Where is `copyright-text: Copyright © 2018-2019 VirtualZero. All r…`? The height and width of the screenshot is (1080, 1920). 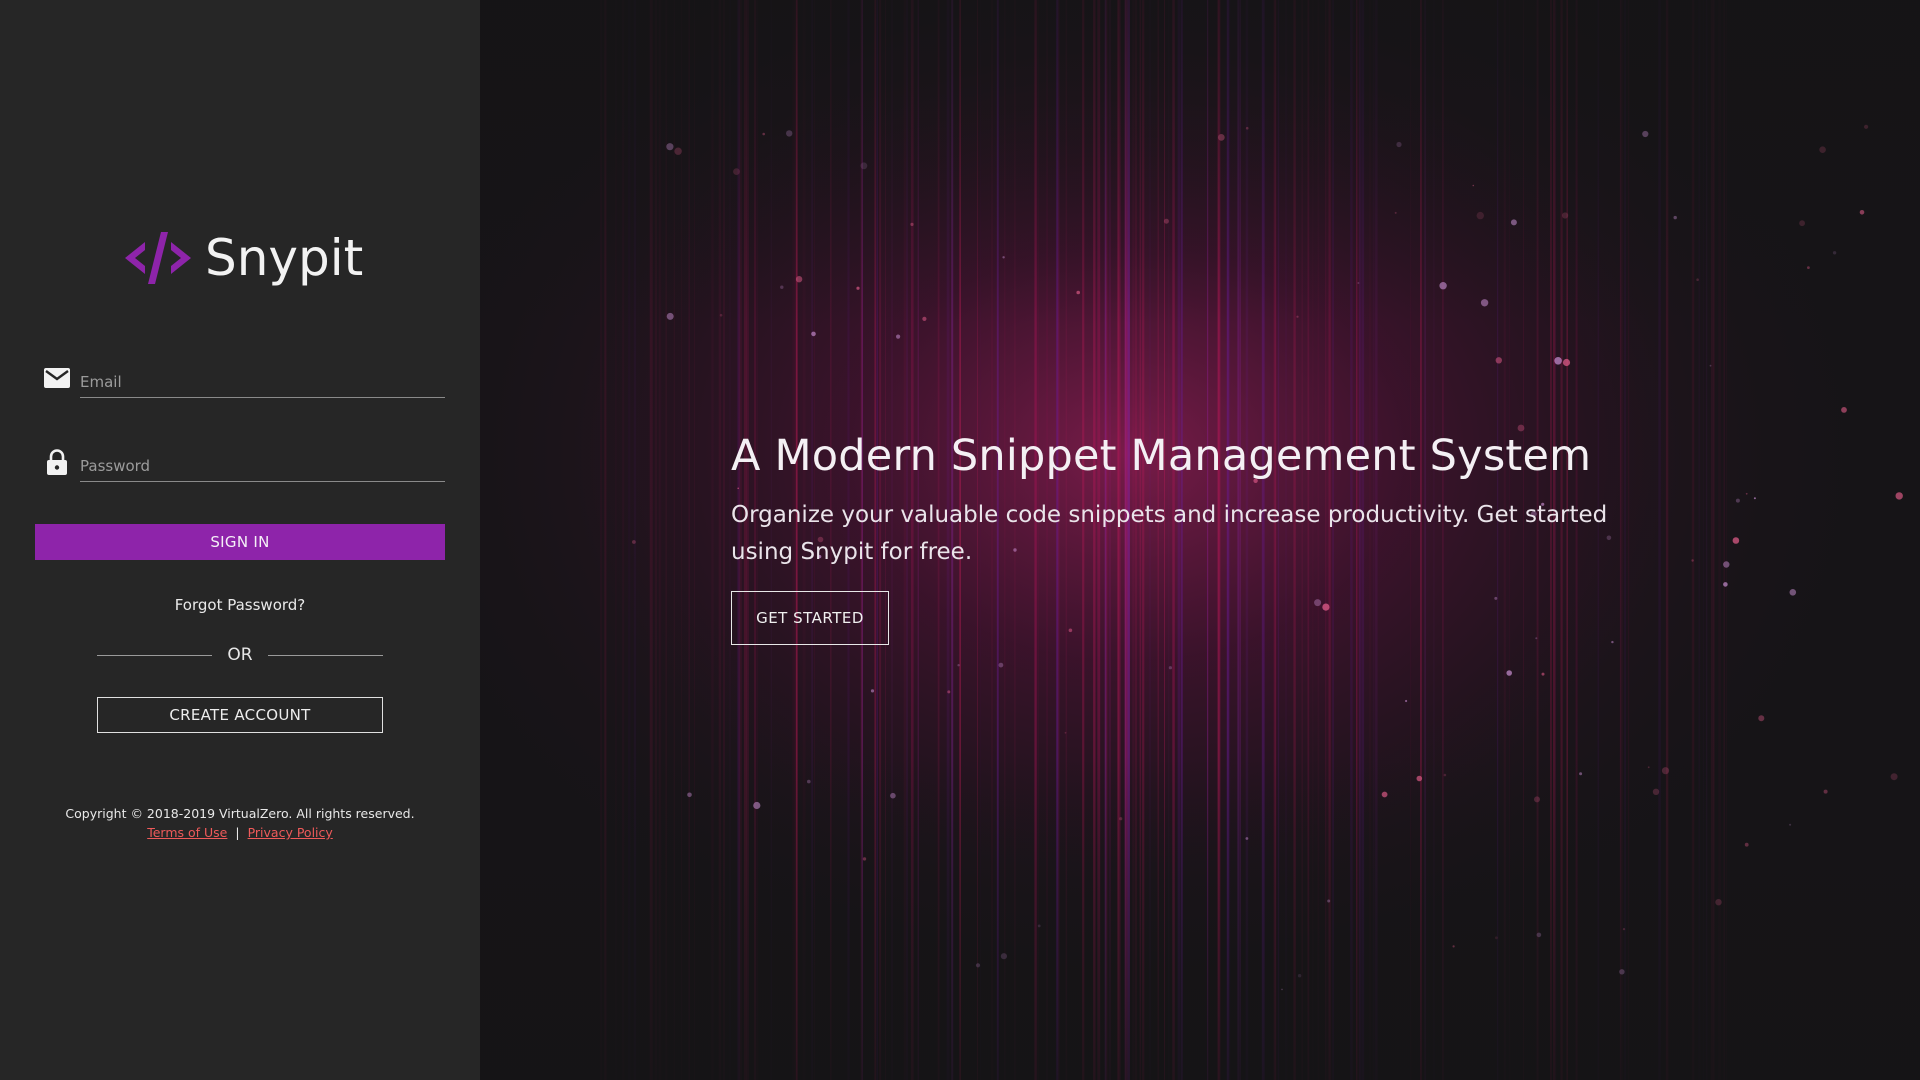
copyright-text: Copyright © 2018-2019 VirtualZero. All r… is located at coordinates (240, 813).